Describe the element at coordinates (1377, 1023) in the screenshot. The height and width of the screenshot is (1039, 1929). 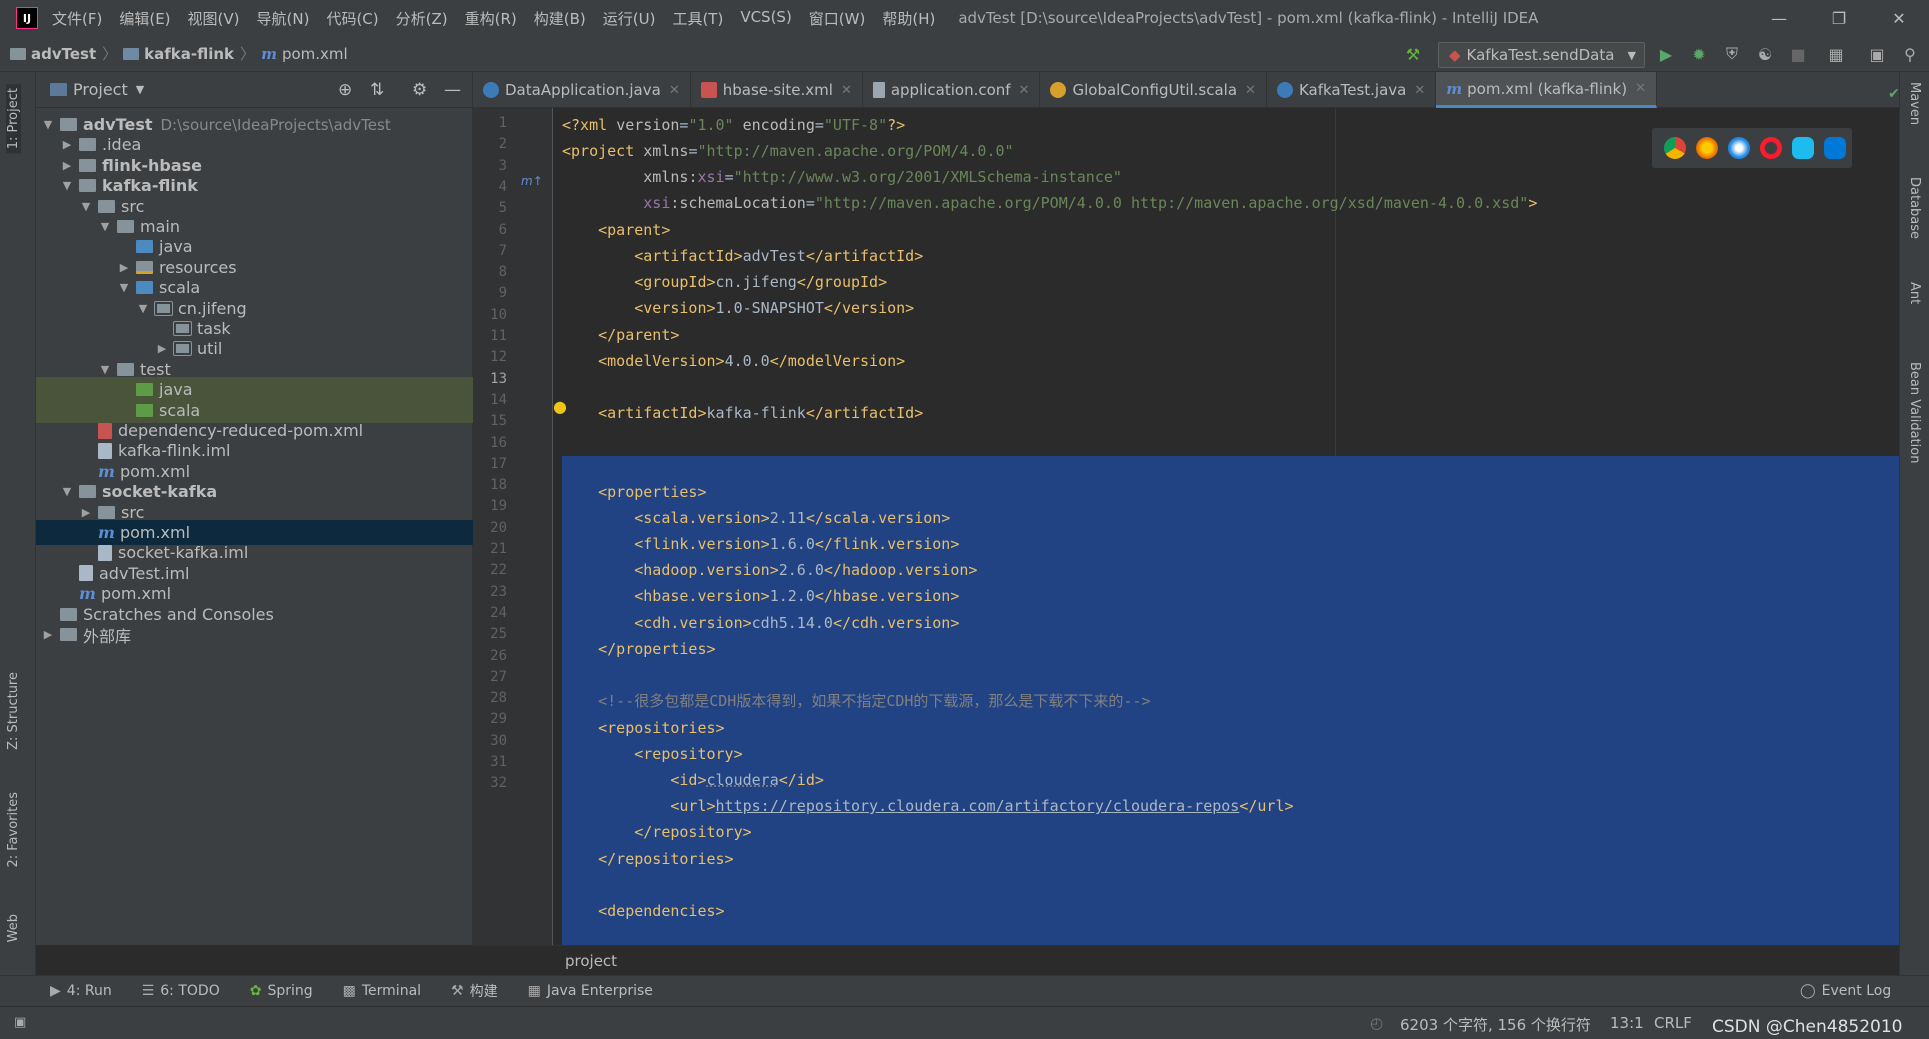
I see `clock-icon: ◴` at that location.